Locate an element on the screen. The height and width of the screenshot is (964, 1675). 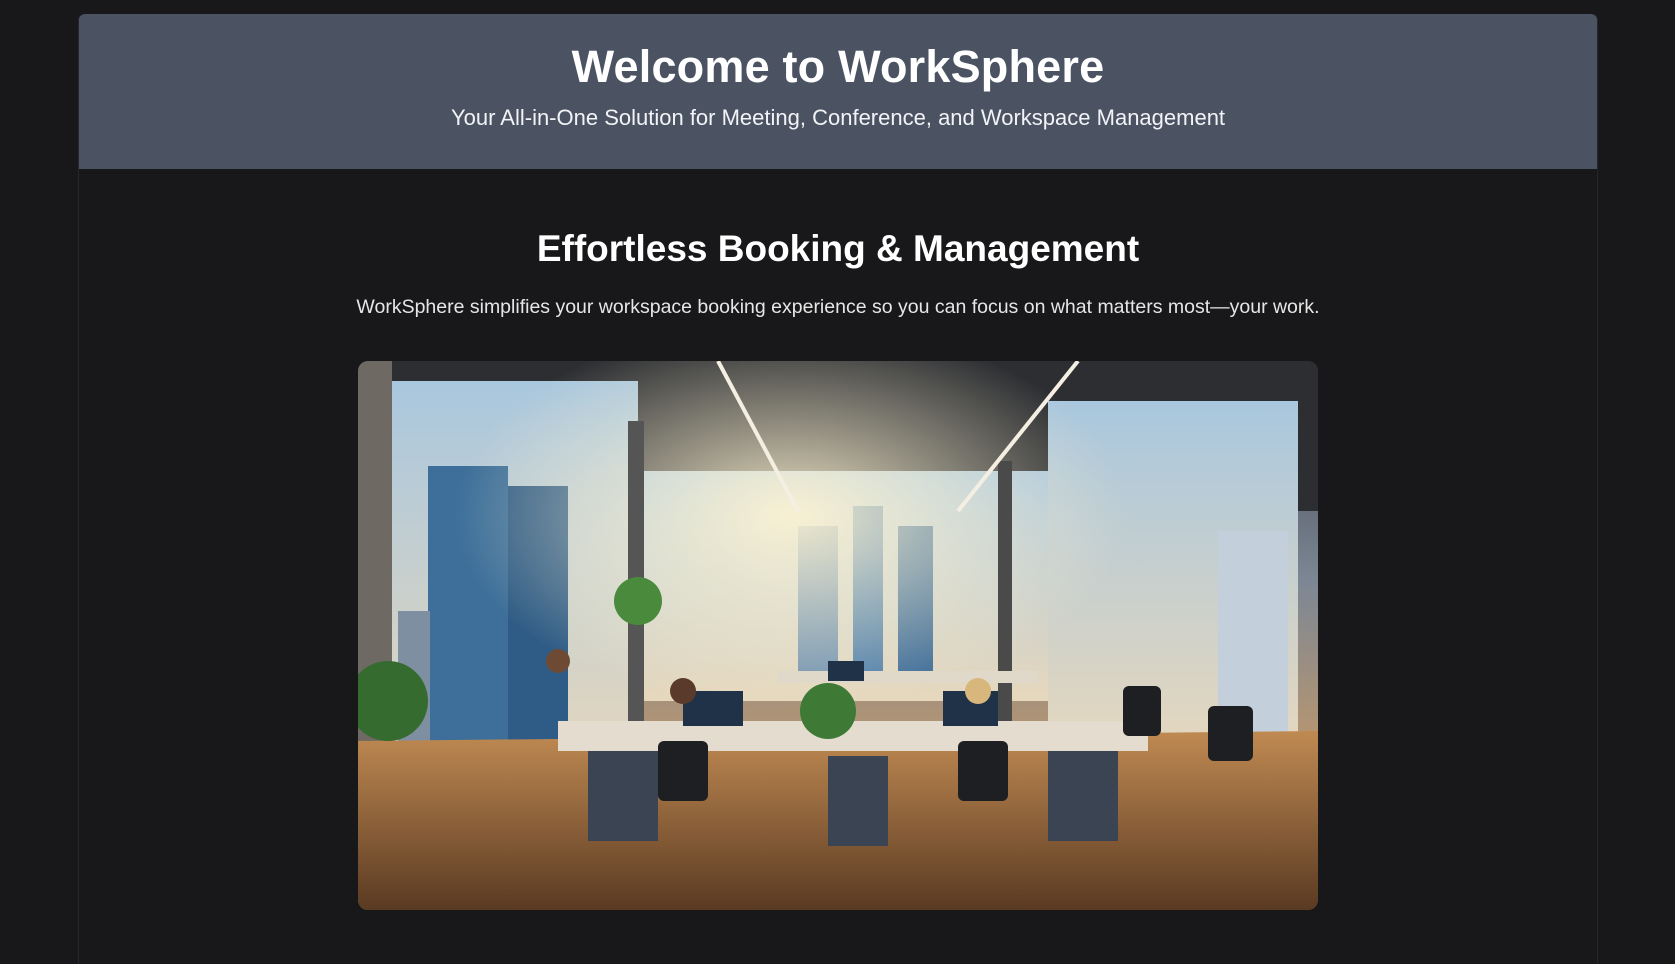
hero-title: Welcome to WorkSphere is located at coordinates (838, 66).